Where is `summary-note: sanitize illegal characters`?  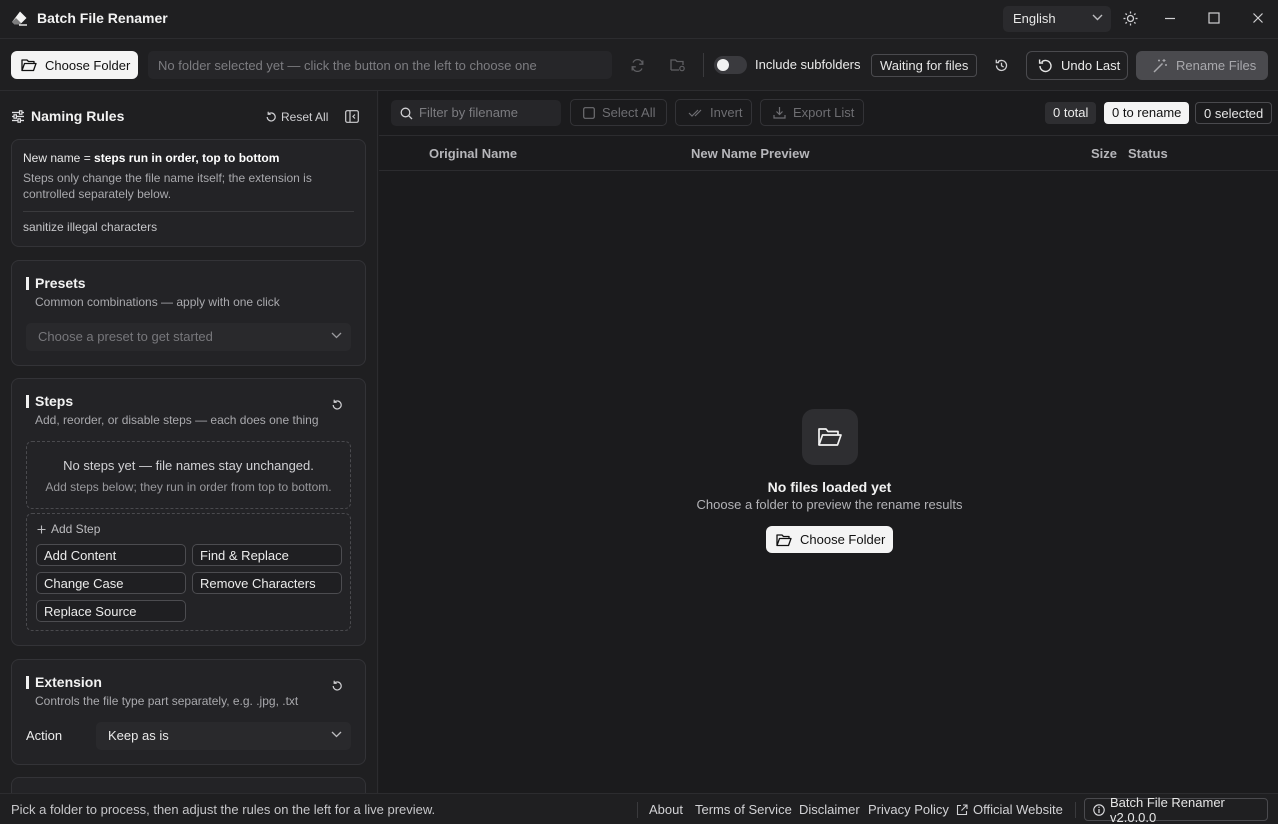
summary-note: sanitize illegal characters is located at coordinates (90, 227).